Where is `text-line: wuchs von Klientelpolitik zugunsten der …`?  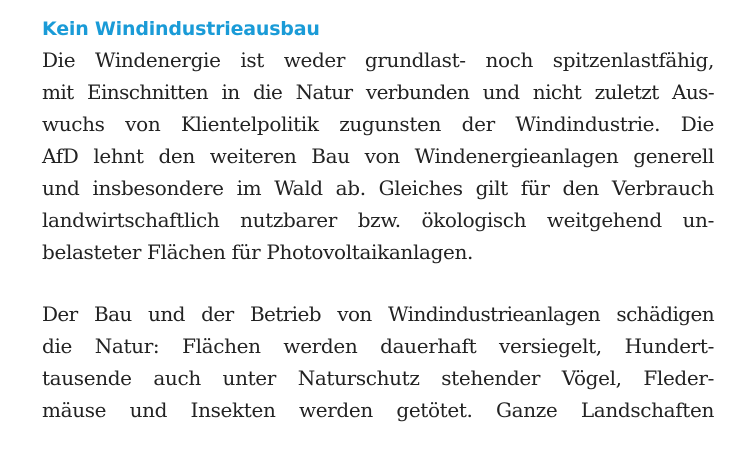 text-line: wuchs von Klientelpolitik zugunsten der … is located at coordinates (378, 124).